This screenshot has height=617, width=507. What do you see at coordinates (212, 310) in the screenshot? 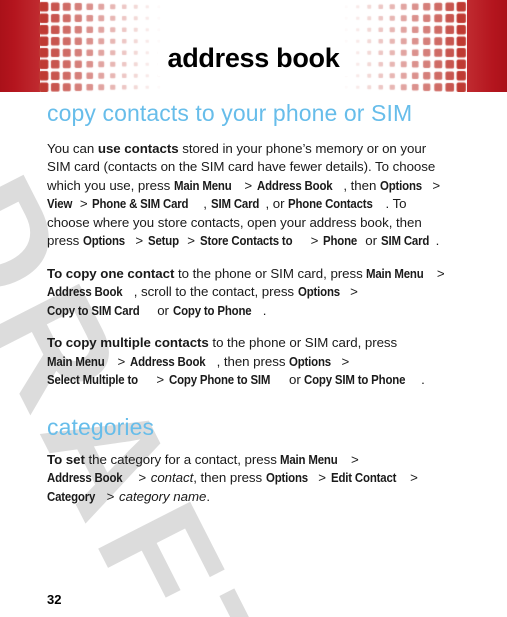
I see `menu-path-item: Copy to Phone` at bounding box center [212, 310].